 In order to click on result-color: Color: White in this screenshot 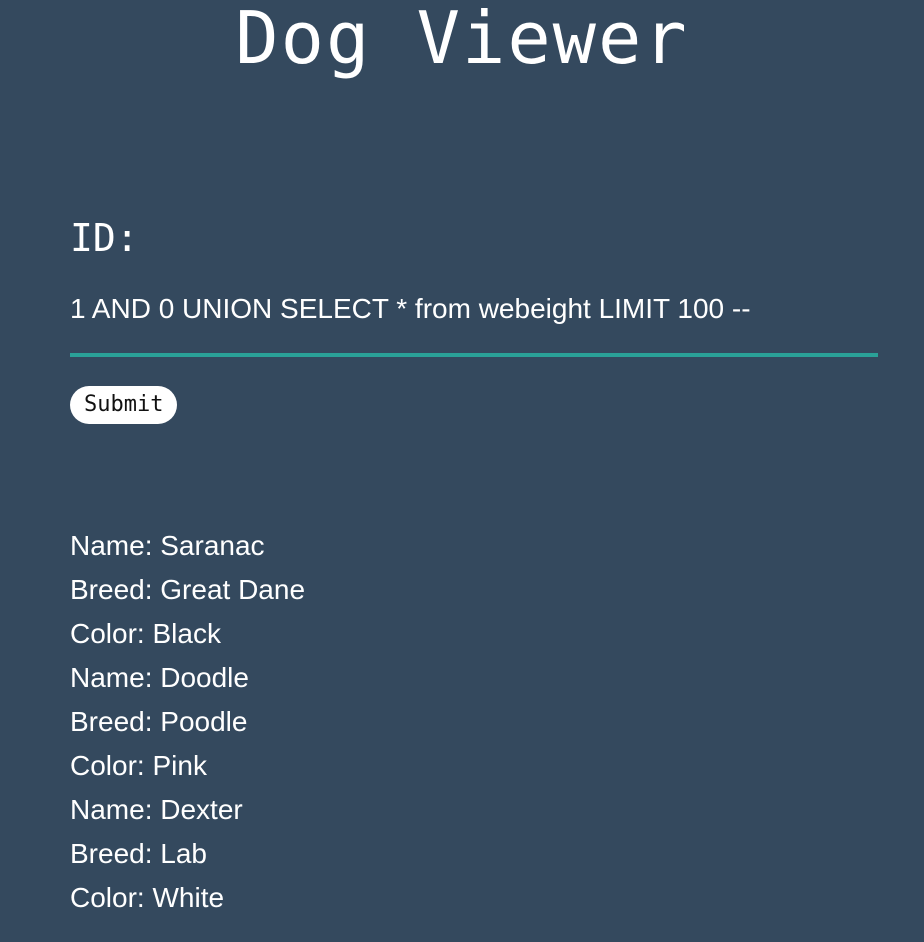, I will do `click(147, 897)`.